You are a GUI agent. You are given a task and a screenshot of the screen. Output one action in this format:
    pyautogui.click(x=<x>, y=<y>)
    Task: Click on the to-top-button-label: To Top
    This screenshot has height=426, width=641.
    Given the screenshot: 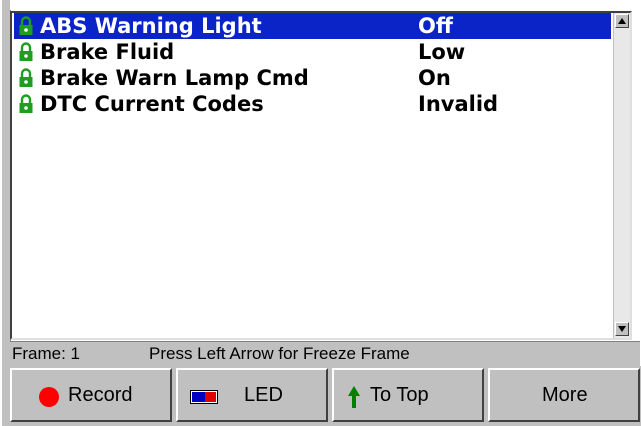 What is the action you would take?
    pyautogui.click(x=399, y=395)
    